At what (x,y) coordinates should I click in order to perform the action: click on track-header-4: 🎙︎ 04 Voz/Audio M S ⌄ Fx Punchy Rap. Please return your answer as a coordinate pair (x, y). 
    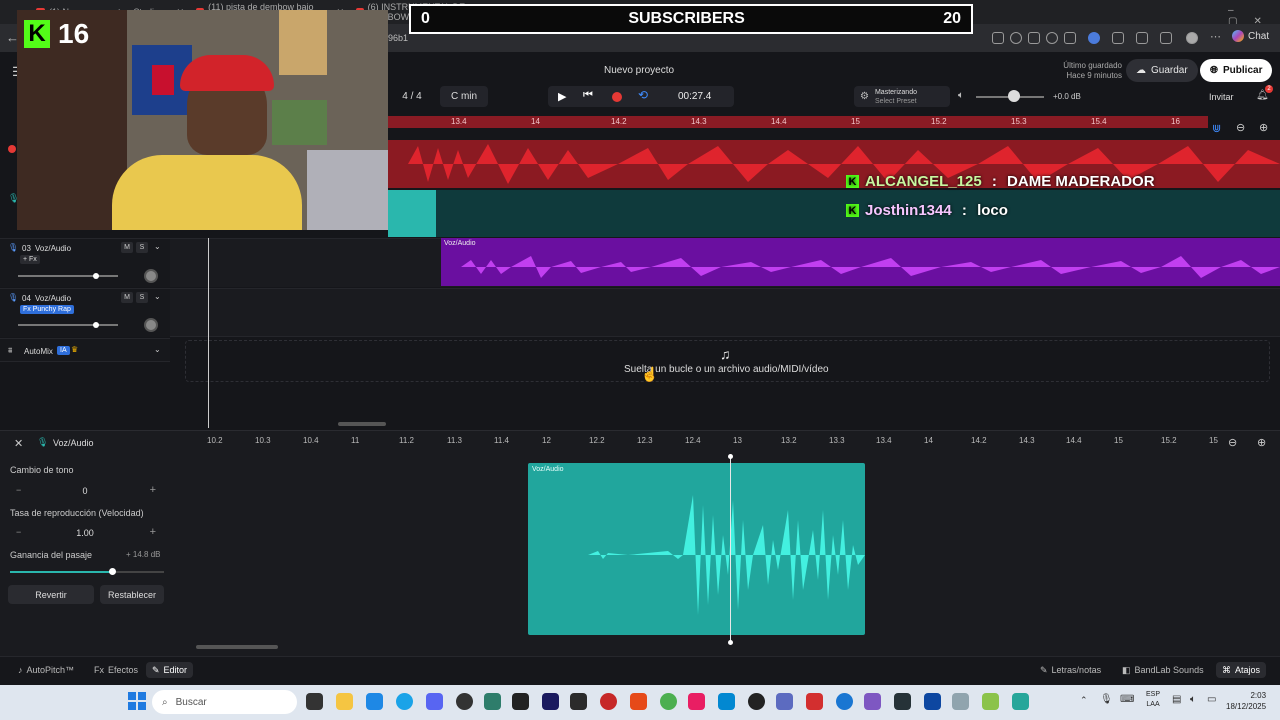
    Looking at the image, I should click on (85, 312).